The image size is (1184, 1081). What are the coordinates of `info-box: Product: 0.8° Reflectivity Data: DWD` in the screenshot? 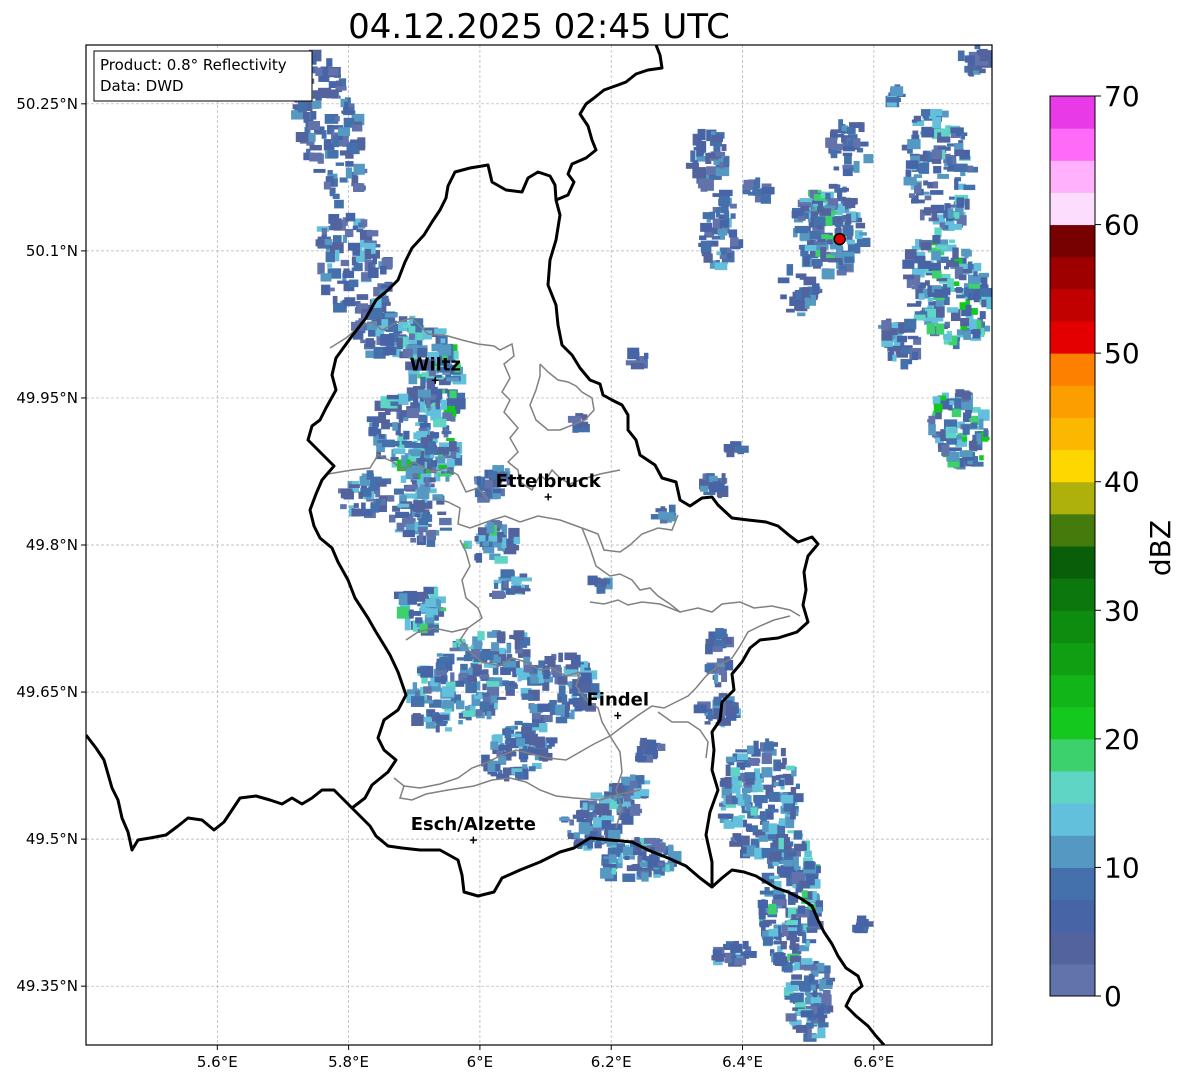 It's located at (203, 76).